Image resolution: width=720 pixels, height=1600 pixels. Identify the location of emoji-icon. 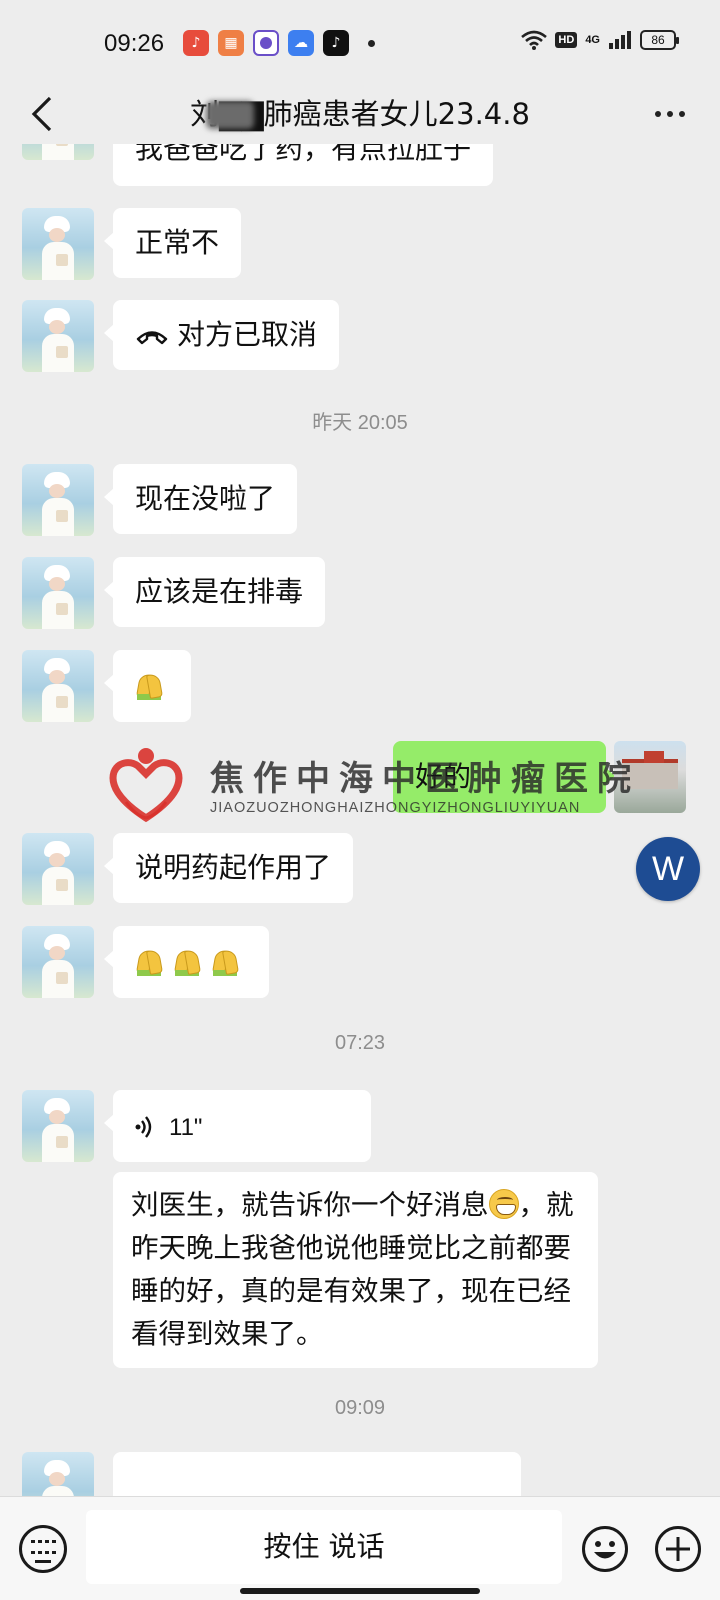
(605, 1549).